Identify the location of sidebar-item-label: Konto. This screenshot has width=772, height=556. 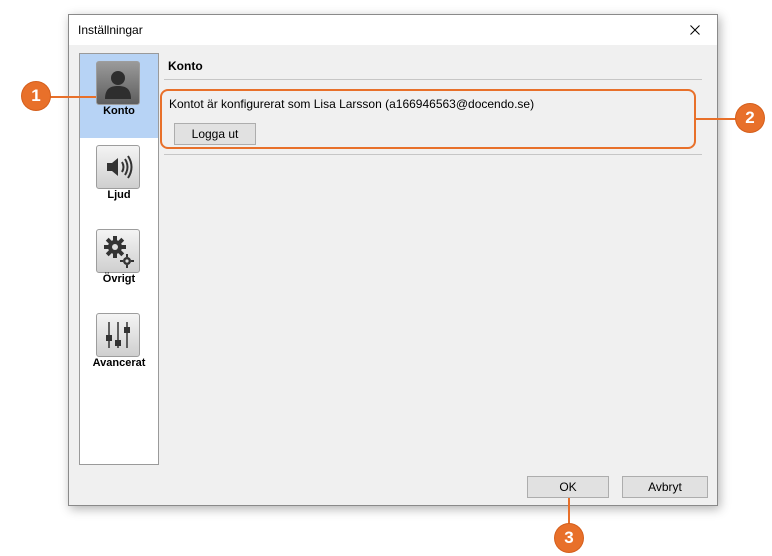
(119, 111).